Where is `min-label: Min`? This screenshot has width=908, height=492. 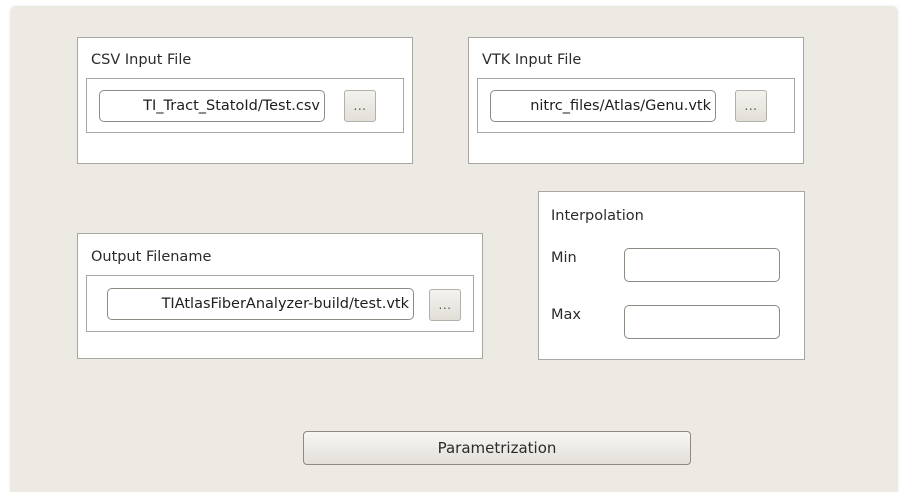
min-label: Min is located at coordinates (564, 258).